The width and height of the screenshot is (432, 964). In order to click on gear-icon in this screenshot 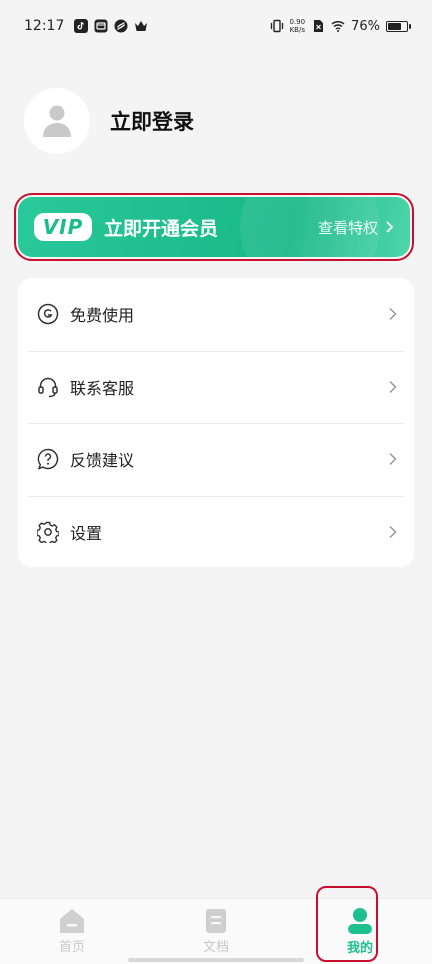, I will do `click(48, 532)`.